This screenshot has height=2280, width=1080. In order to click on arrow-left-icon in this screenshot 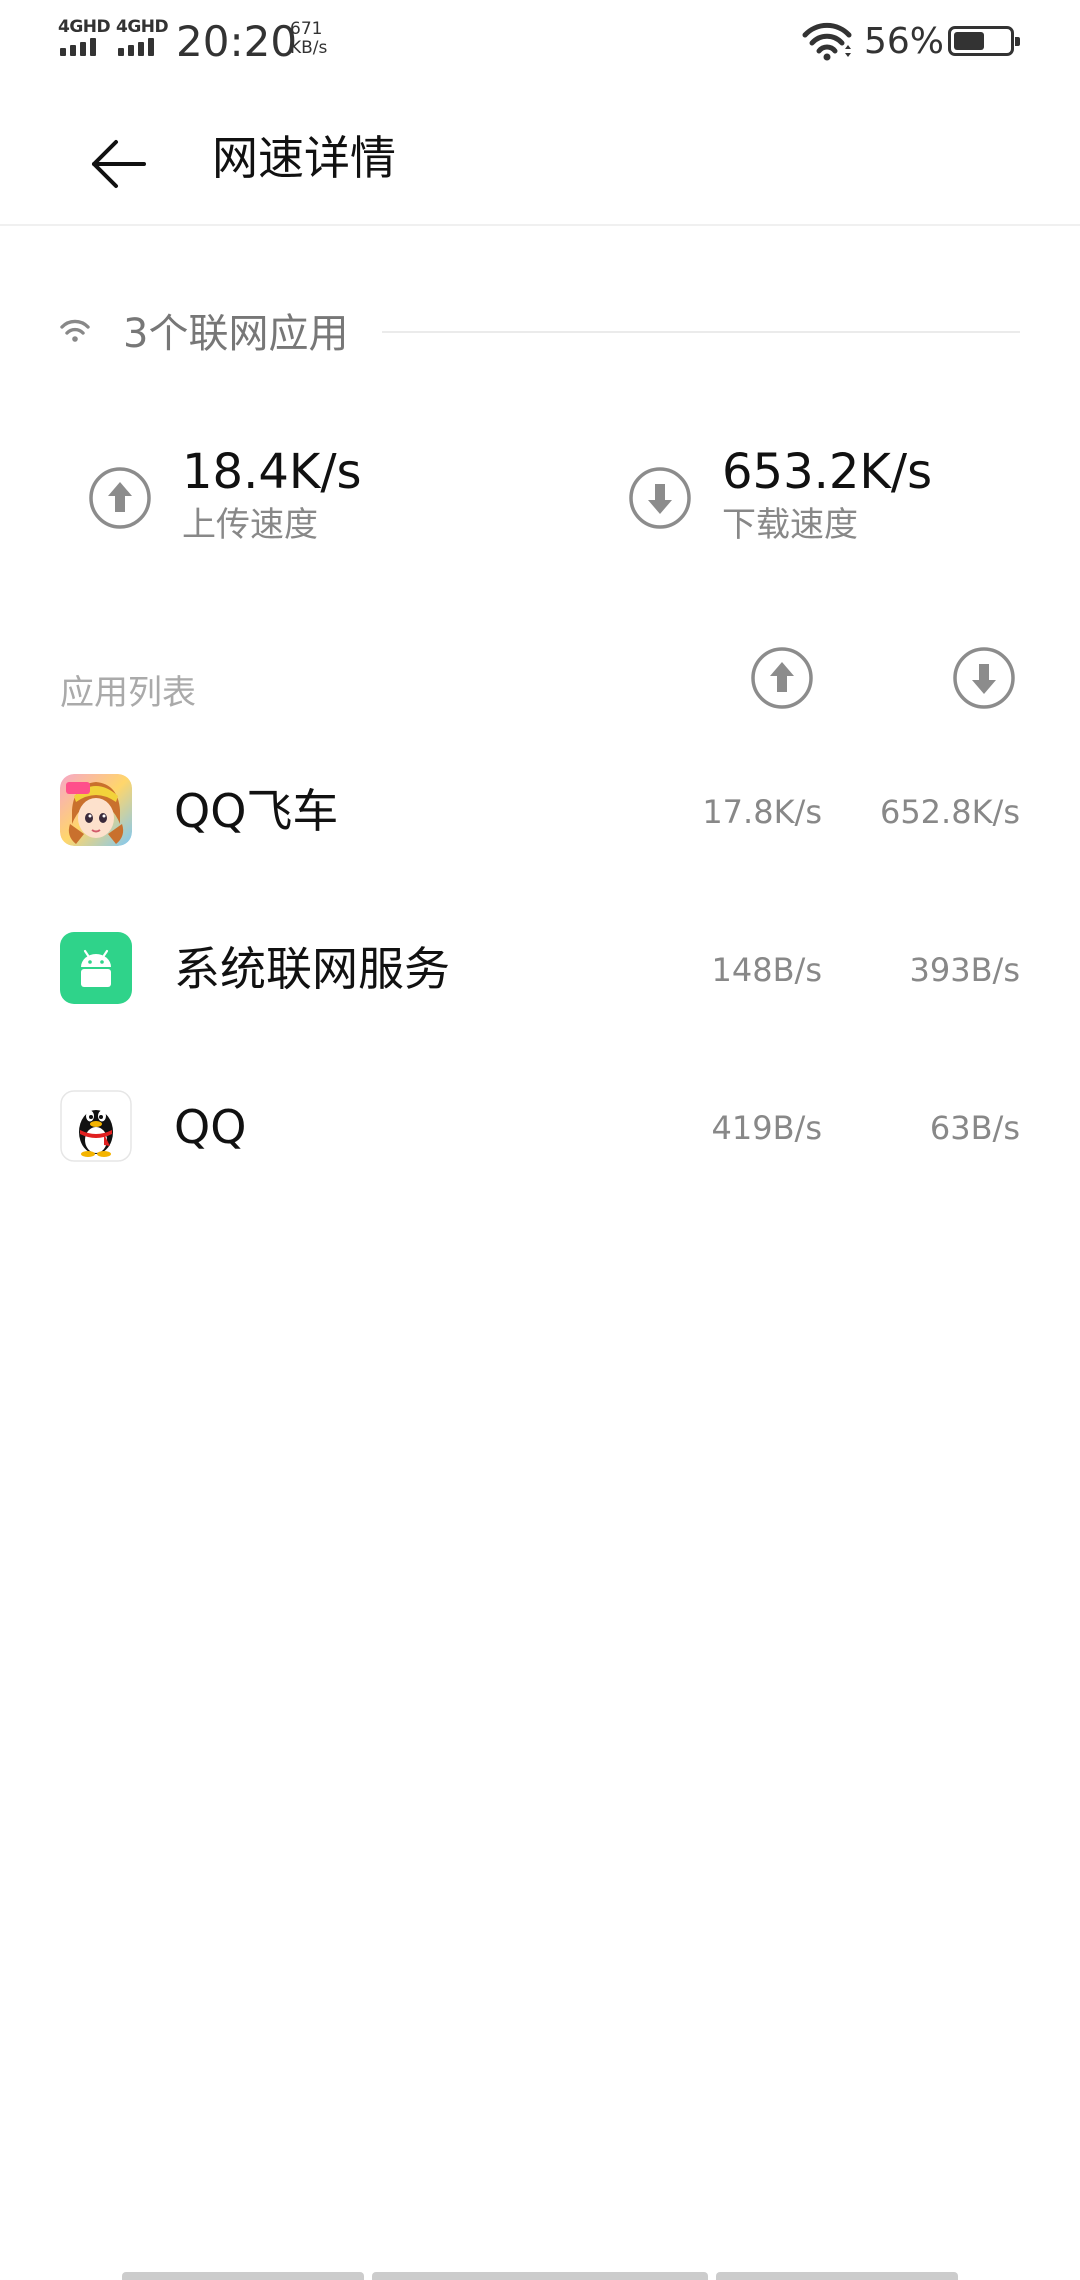, I will do `click(119, 164)`.